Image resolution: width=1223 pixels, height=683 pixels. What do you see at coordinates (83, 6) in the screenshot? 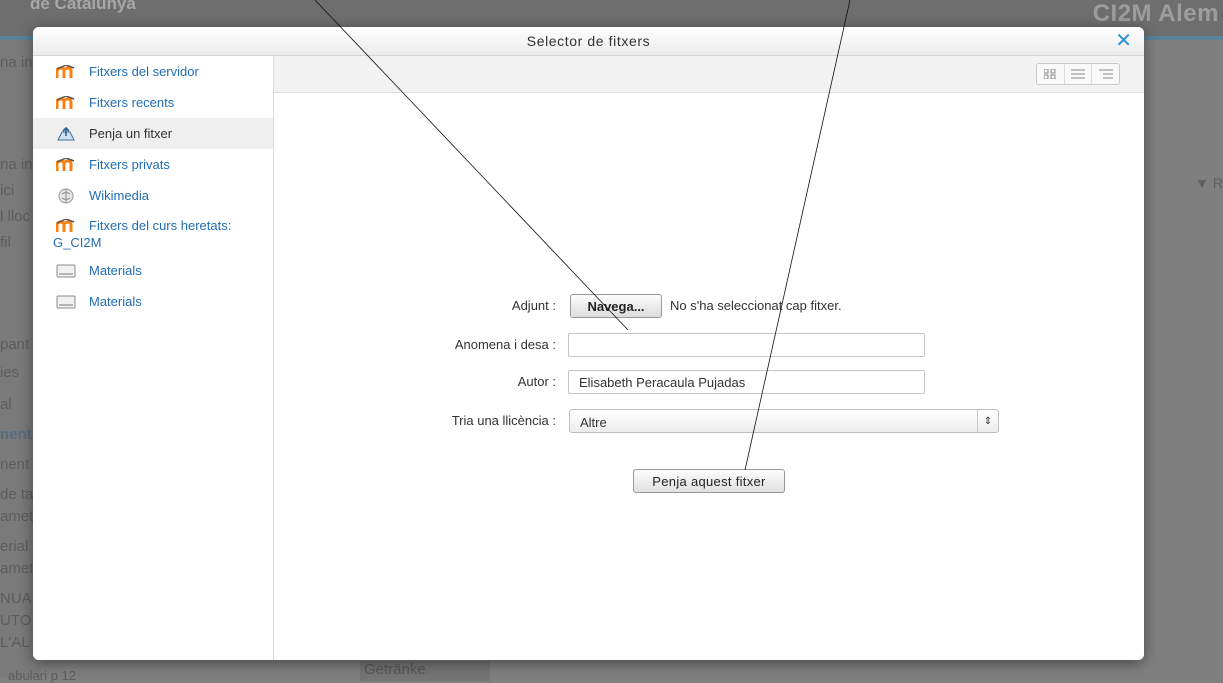
I see `background-site-name: de Catalunya` at bounding box center [83, 6].